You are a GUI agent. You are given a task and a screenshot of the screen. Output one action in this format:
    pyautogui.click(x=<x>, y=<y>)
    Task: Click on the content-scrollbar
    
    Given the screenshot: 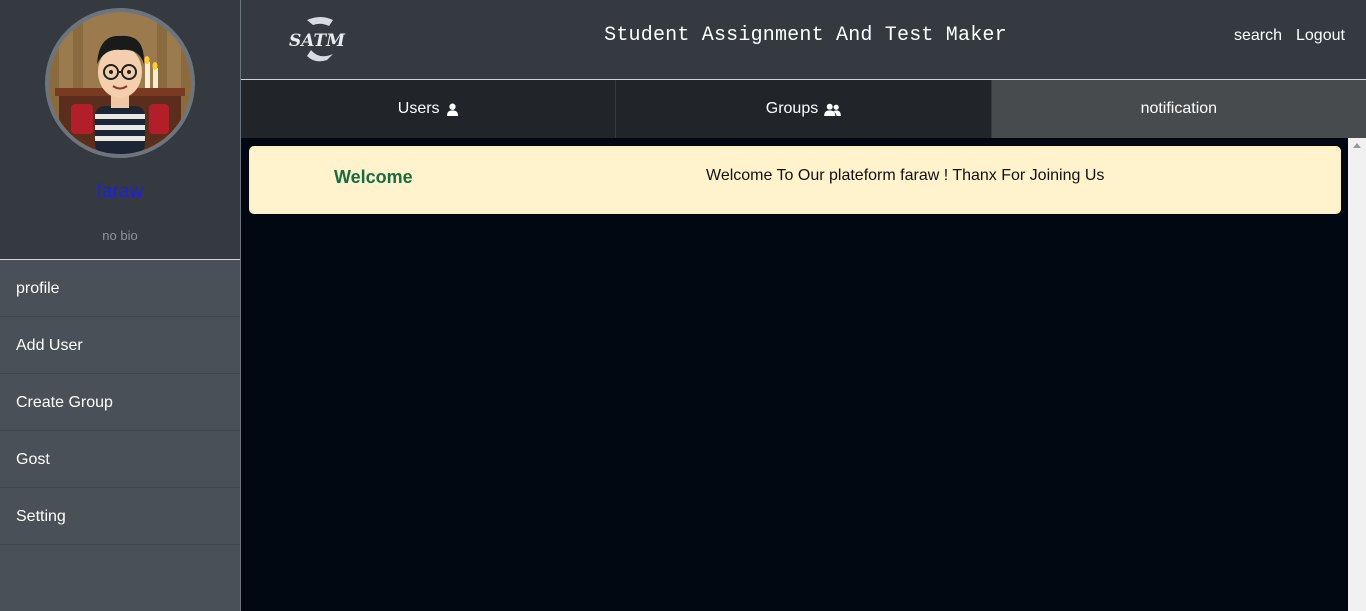 What is the action you would take?
    pyautogui.click(x=1357, y=374)
    